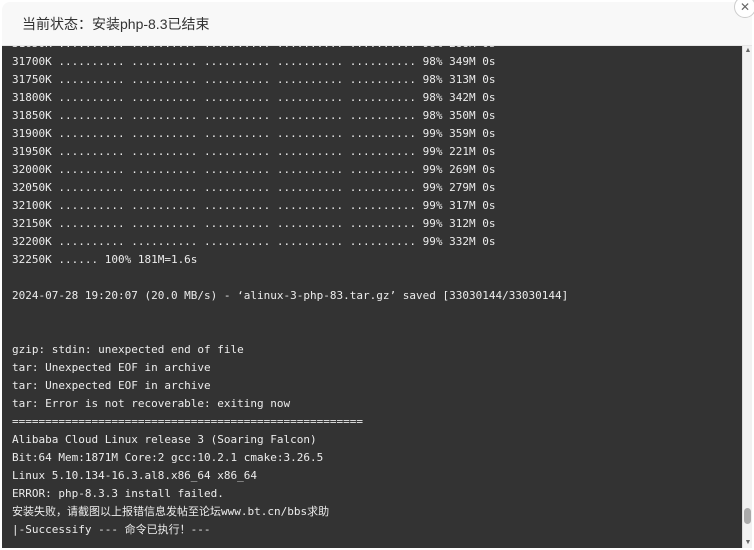 This screenshot has width=754, height=550. I want to click on console-line: 32250K ...... 100% 181M=1.6s, so click(105, 259).